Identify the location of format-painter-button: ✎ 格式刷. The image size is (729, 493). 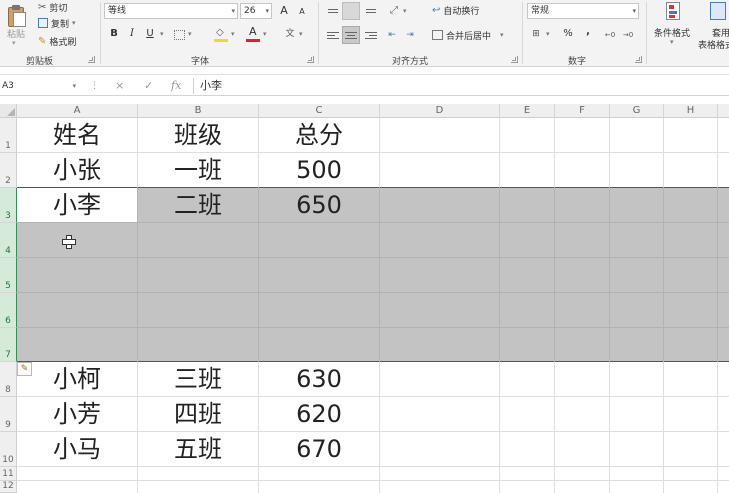
(57, 41).